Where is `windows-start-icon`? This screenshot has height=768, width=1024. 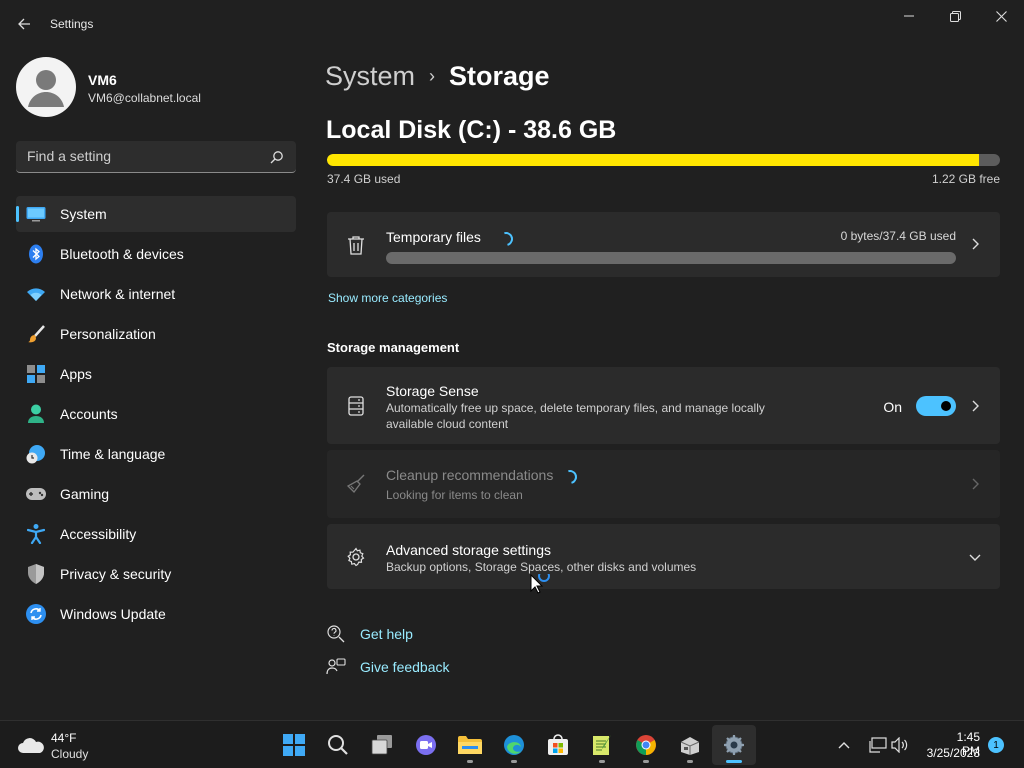
windows-start-icon is located at coordinates (294, 745).